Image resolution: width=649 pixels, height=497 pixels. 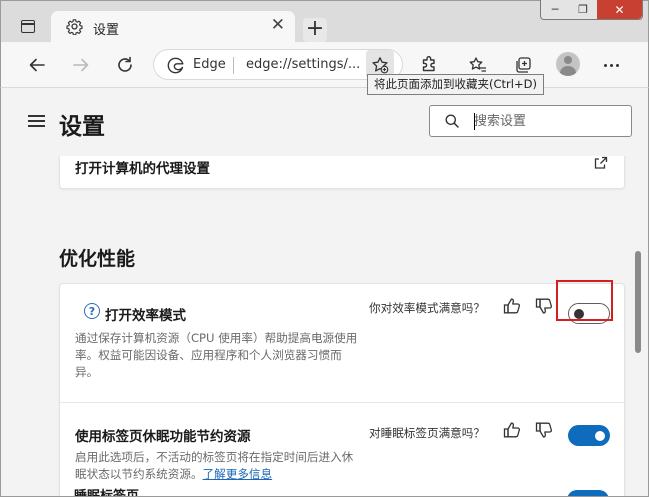 I want to click on refresh-icon, so click(x=125, y=64).